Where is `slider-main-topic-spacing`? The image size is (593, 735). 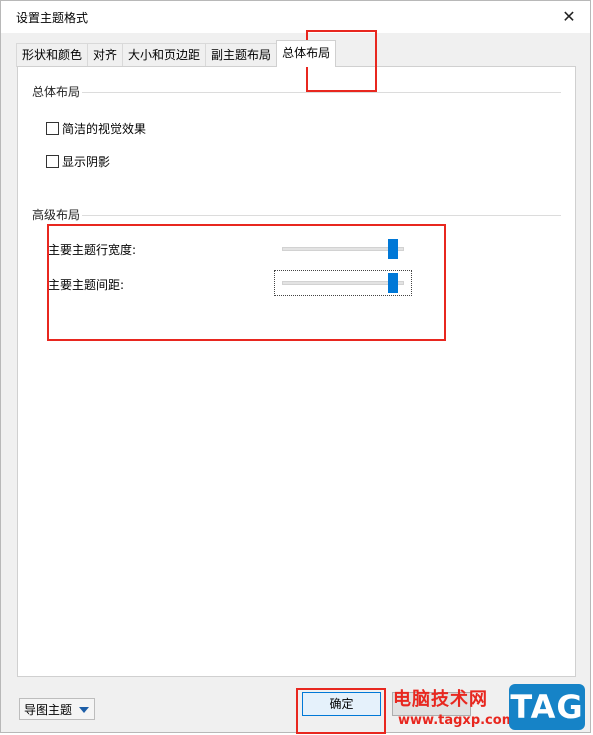 slider-main-topic-spacing is located at coordinates (343, 283).